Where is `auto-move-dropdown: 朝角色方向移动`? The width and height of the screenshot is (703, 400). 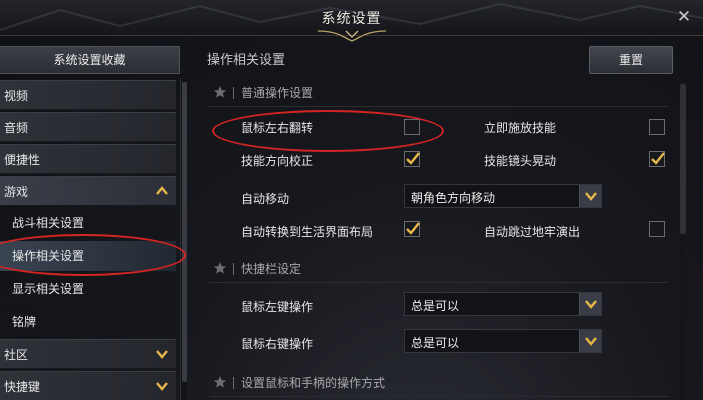 auto-move-dropdown: 朝角色方向移动 is located at coordinates (503, 196).